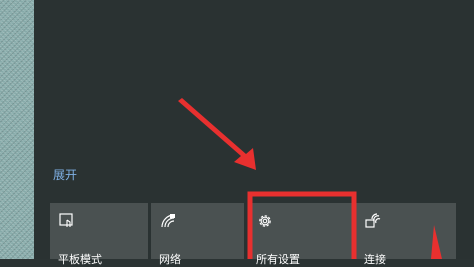 Image resolution: width=474 pixels, height=267 pixels. I want to click on tablet-mode-icon, so click(67, 221).